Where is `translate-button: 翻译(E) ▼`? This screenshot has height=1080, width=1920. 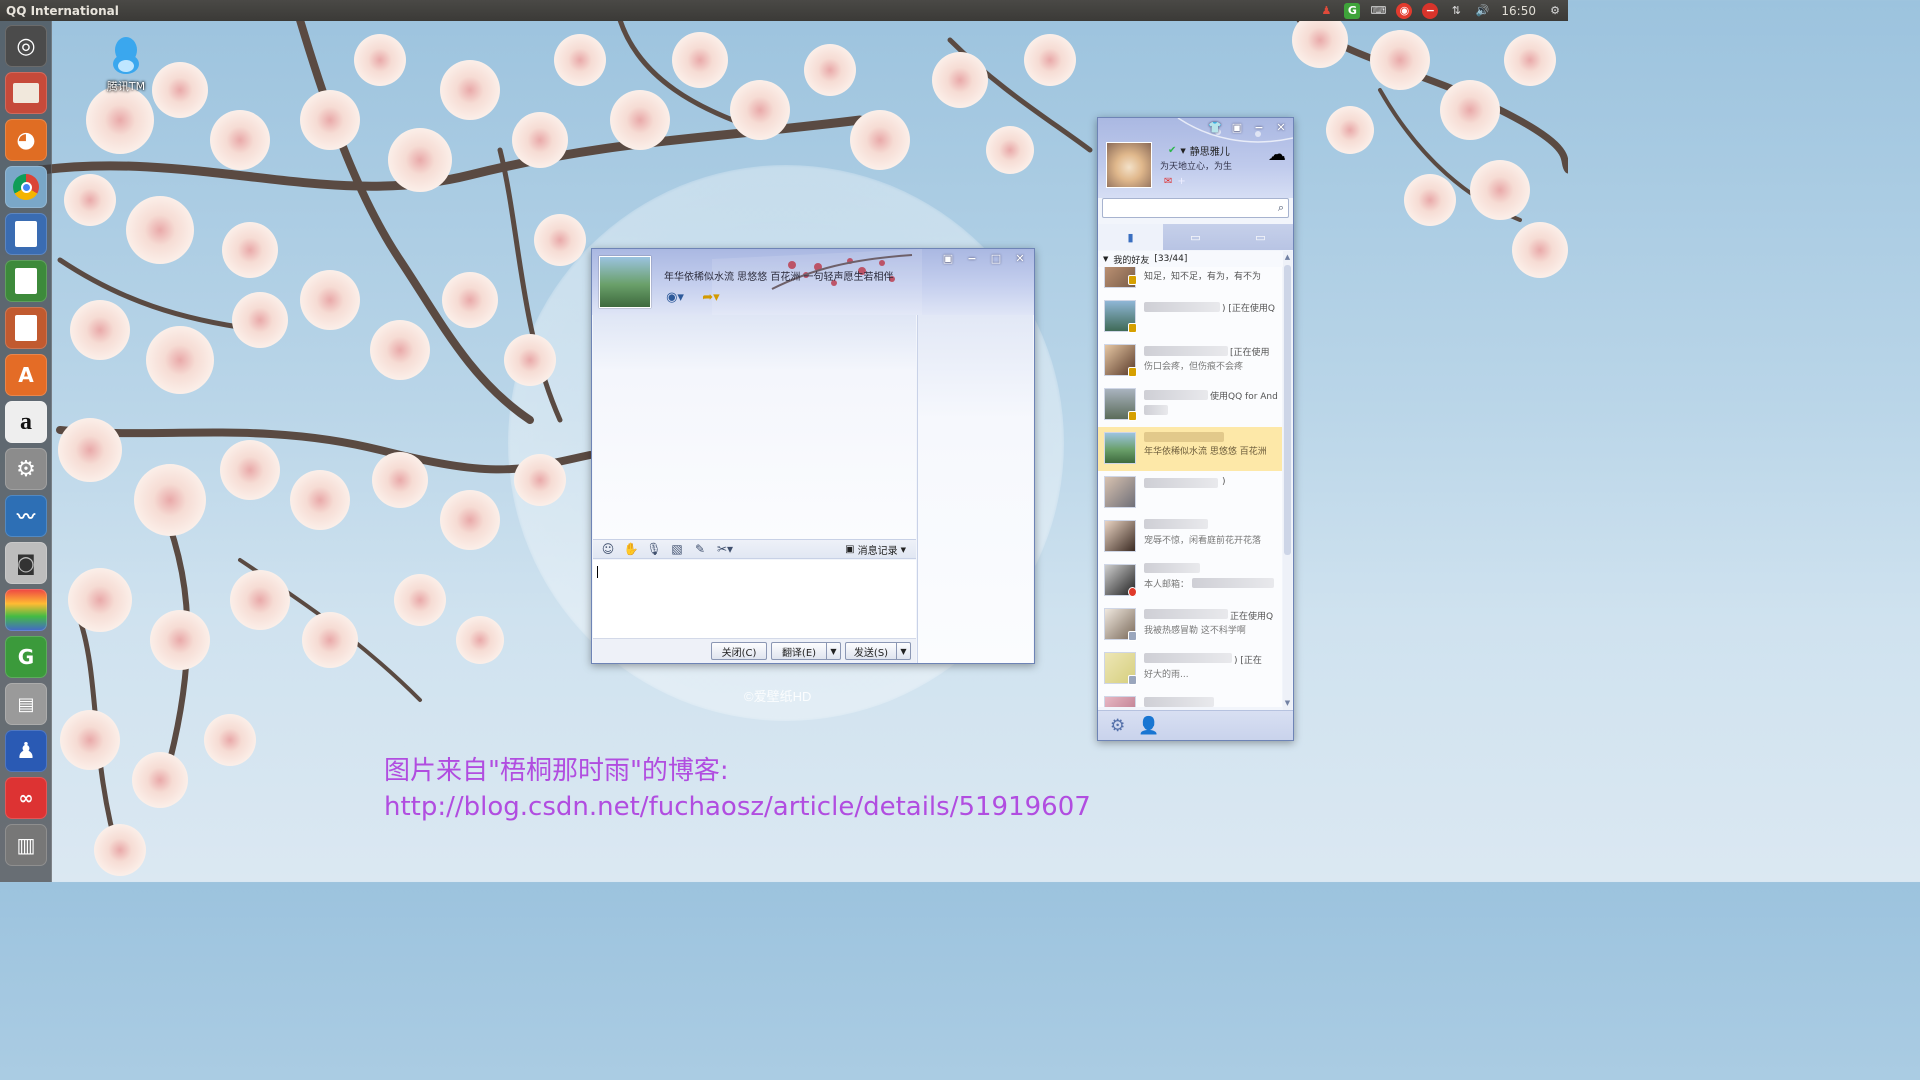 translate-button: 翻译(E) ▼ is located at coordinates (806, 651).